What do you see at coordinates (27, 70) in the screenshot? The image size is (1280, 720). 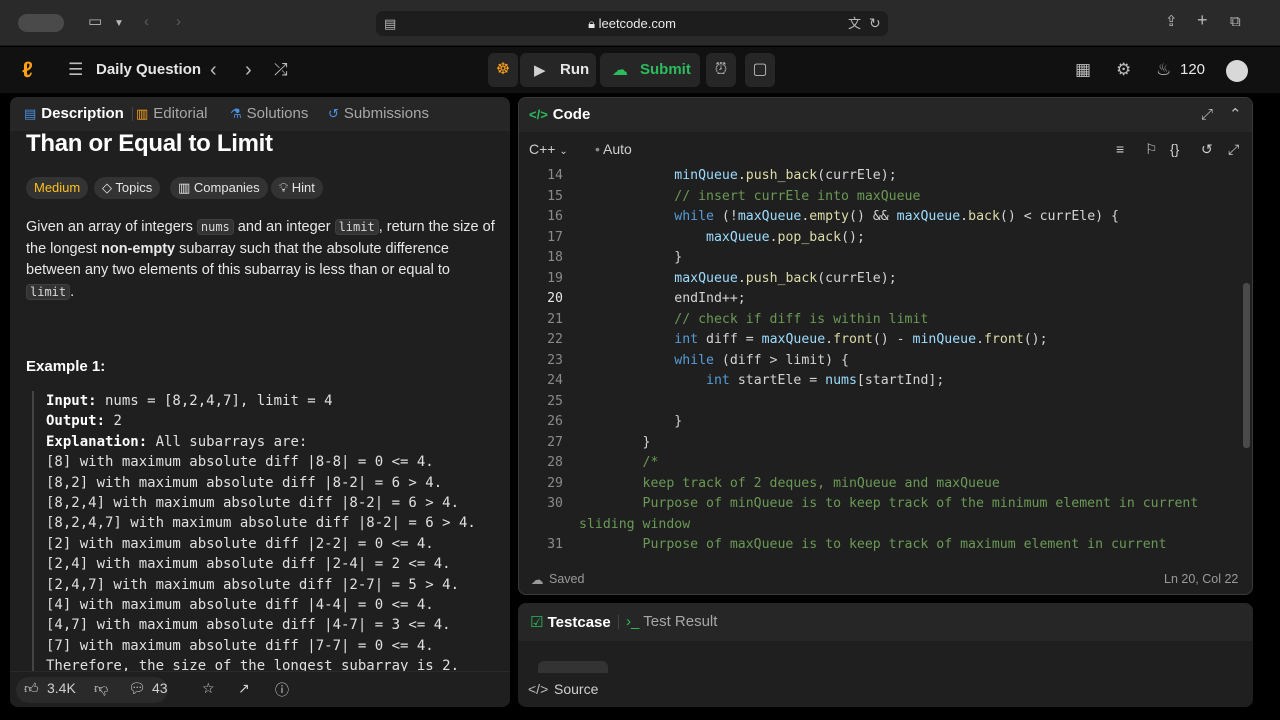 I see `leetcode-logo: ℓ` at bounding box center [27, 70].